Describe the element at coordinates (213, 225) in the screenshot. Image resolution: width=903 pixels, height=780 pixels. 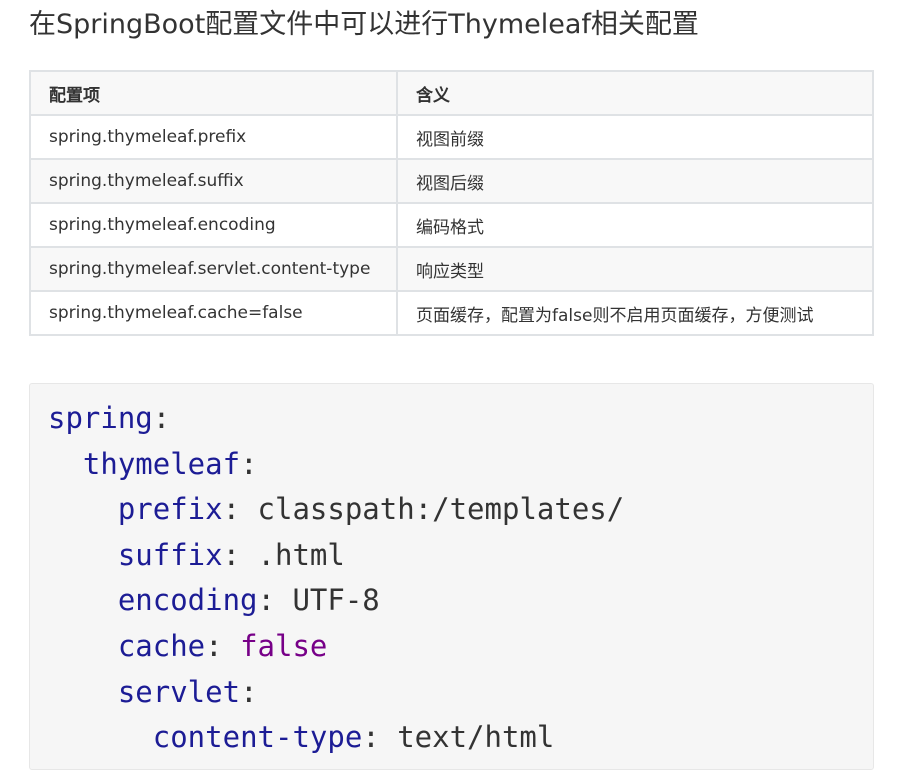
I see `table-cell-config: spring.thymeleaf.encoding` at that location.